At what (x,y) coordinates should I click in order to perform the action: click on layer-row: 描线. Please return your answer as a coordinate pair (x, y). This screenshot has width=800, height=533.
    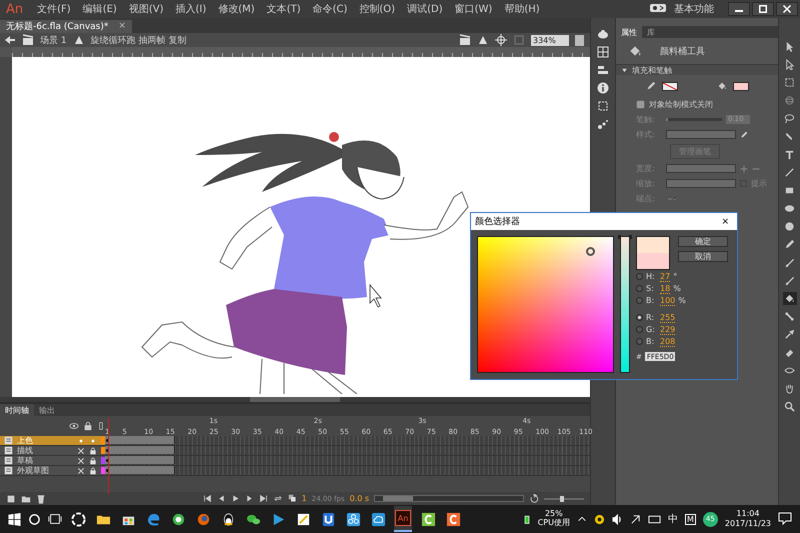
    Looking at the image, I should click on (52, 451).